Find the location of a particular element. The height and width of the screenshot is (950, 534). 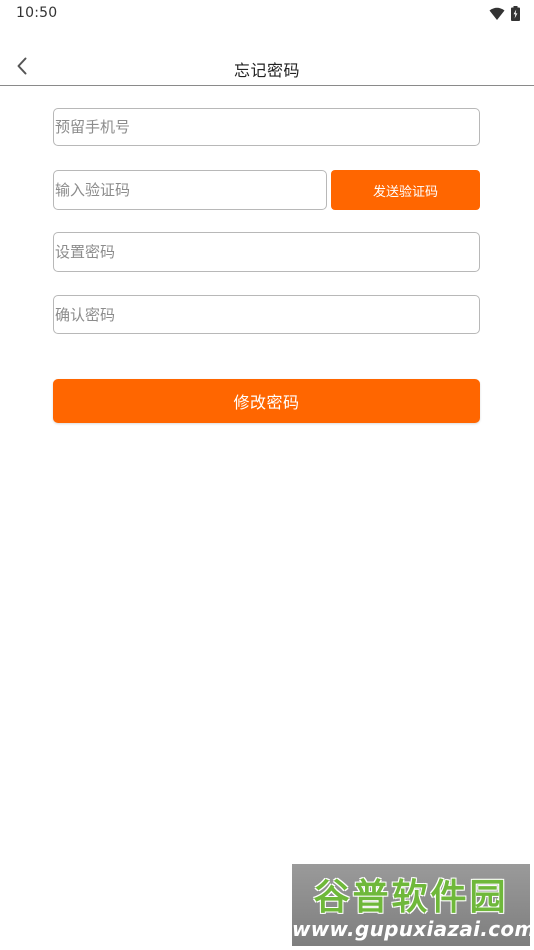

phone-input is located at coordinates (266, 127).